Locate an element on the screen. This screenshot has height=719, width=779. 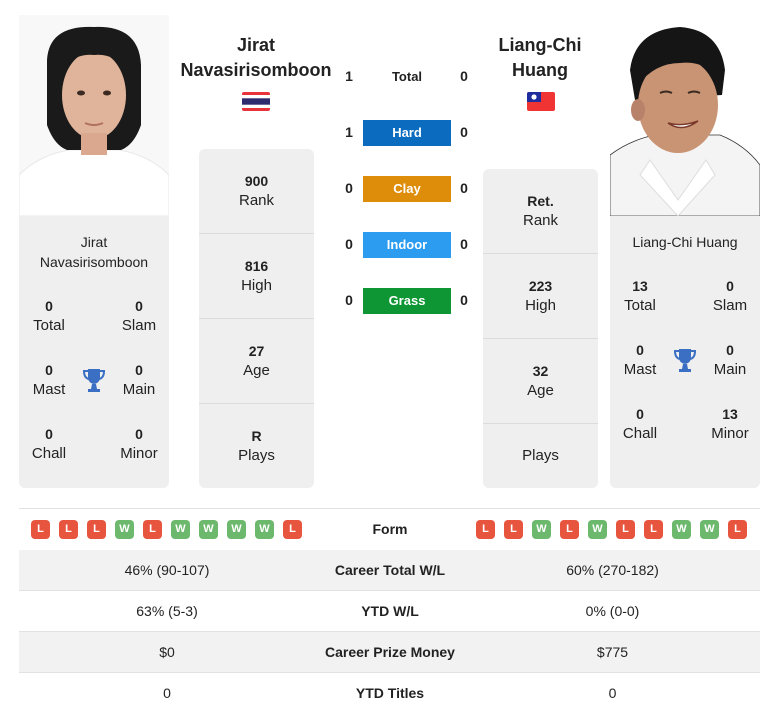
player1-value: 46% (90-107) is located at coordinates (167, 570).